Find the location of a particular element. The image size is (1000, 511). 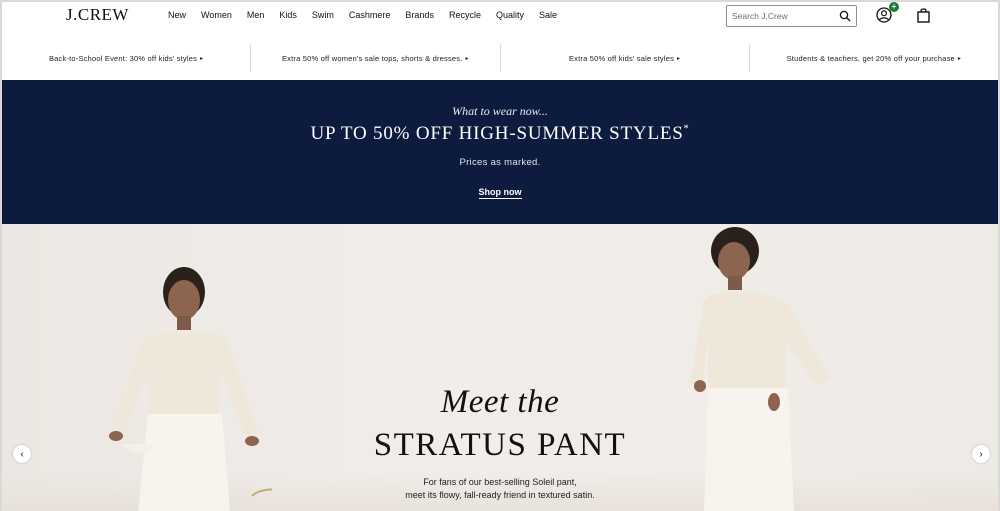

nav-sale: Sale is located at coordinates (548, 15).